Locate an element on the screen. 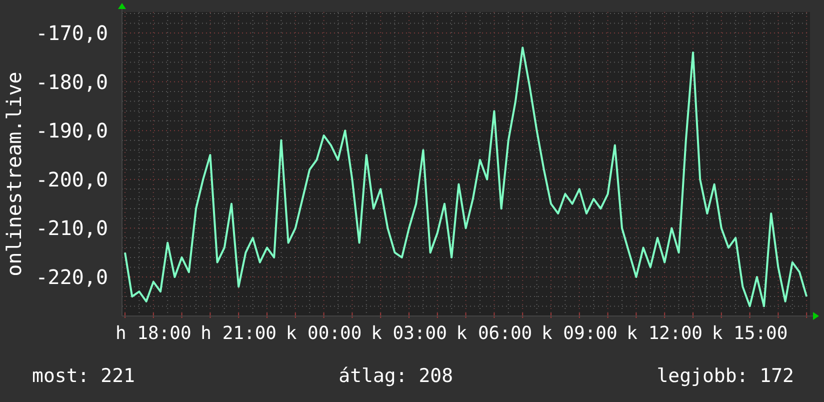 This screenshot has width=824, height=402. axis-tick-label: k 15:00 is located at coordinates (750, 333).